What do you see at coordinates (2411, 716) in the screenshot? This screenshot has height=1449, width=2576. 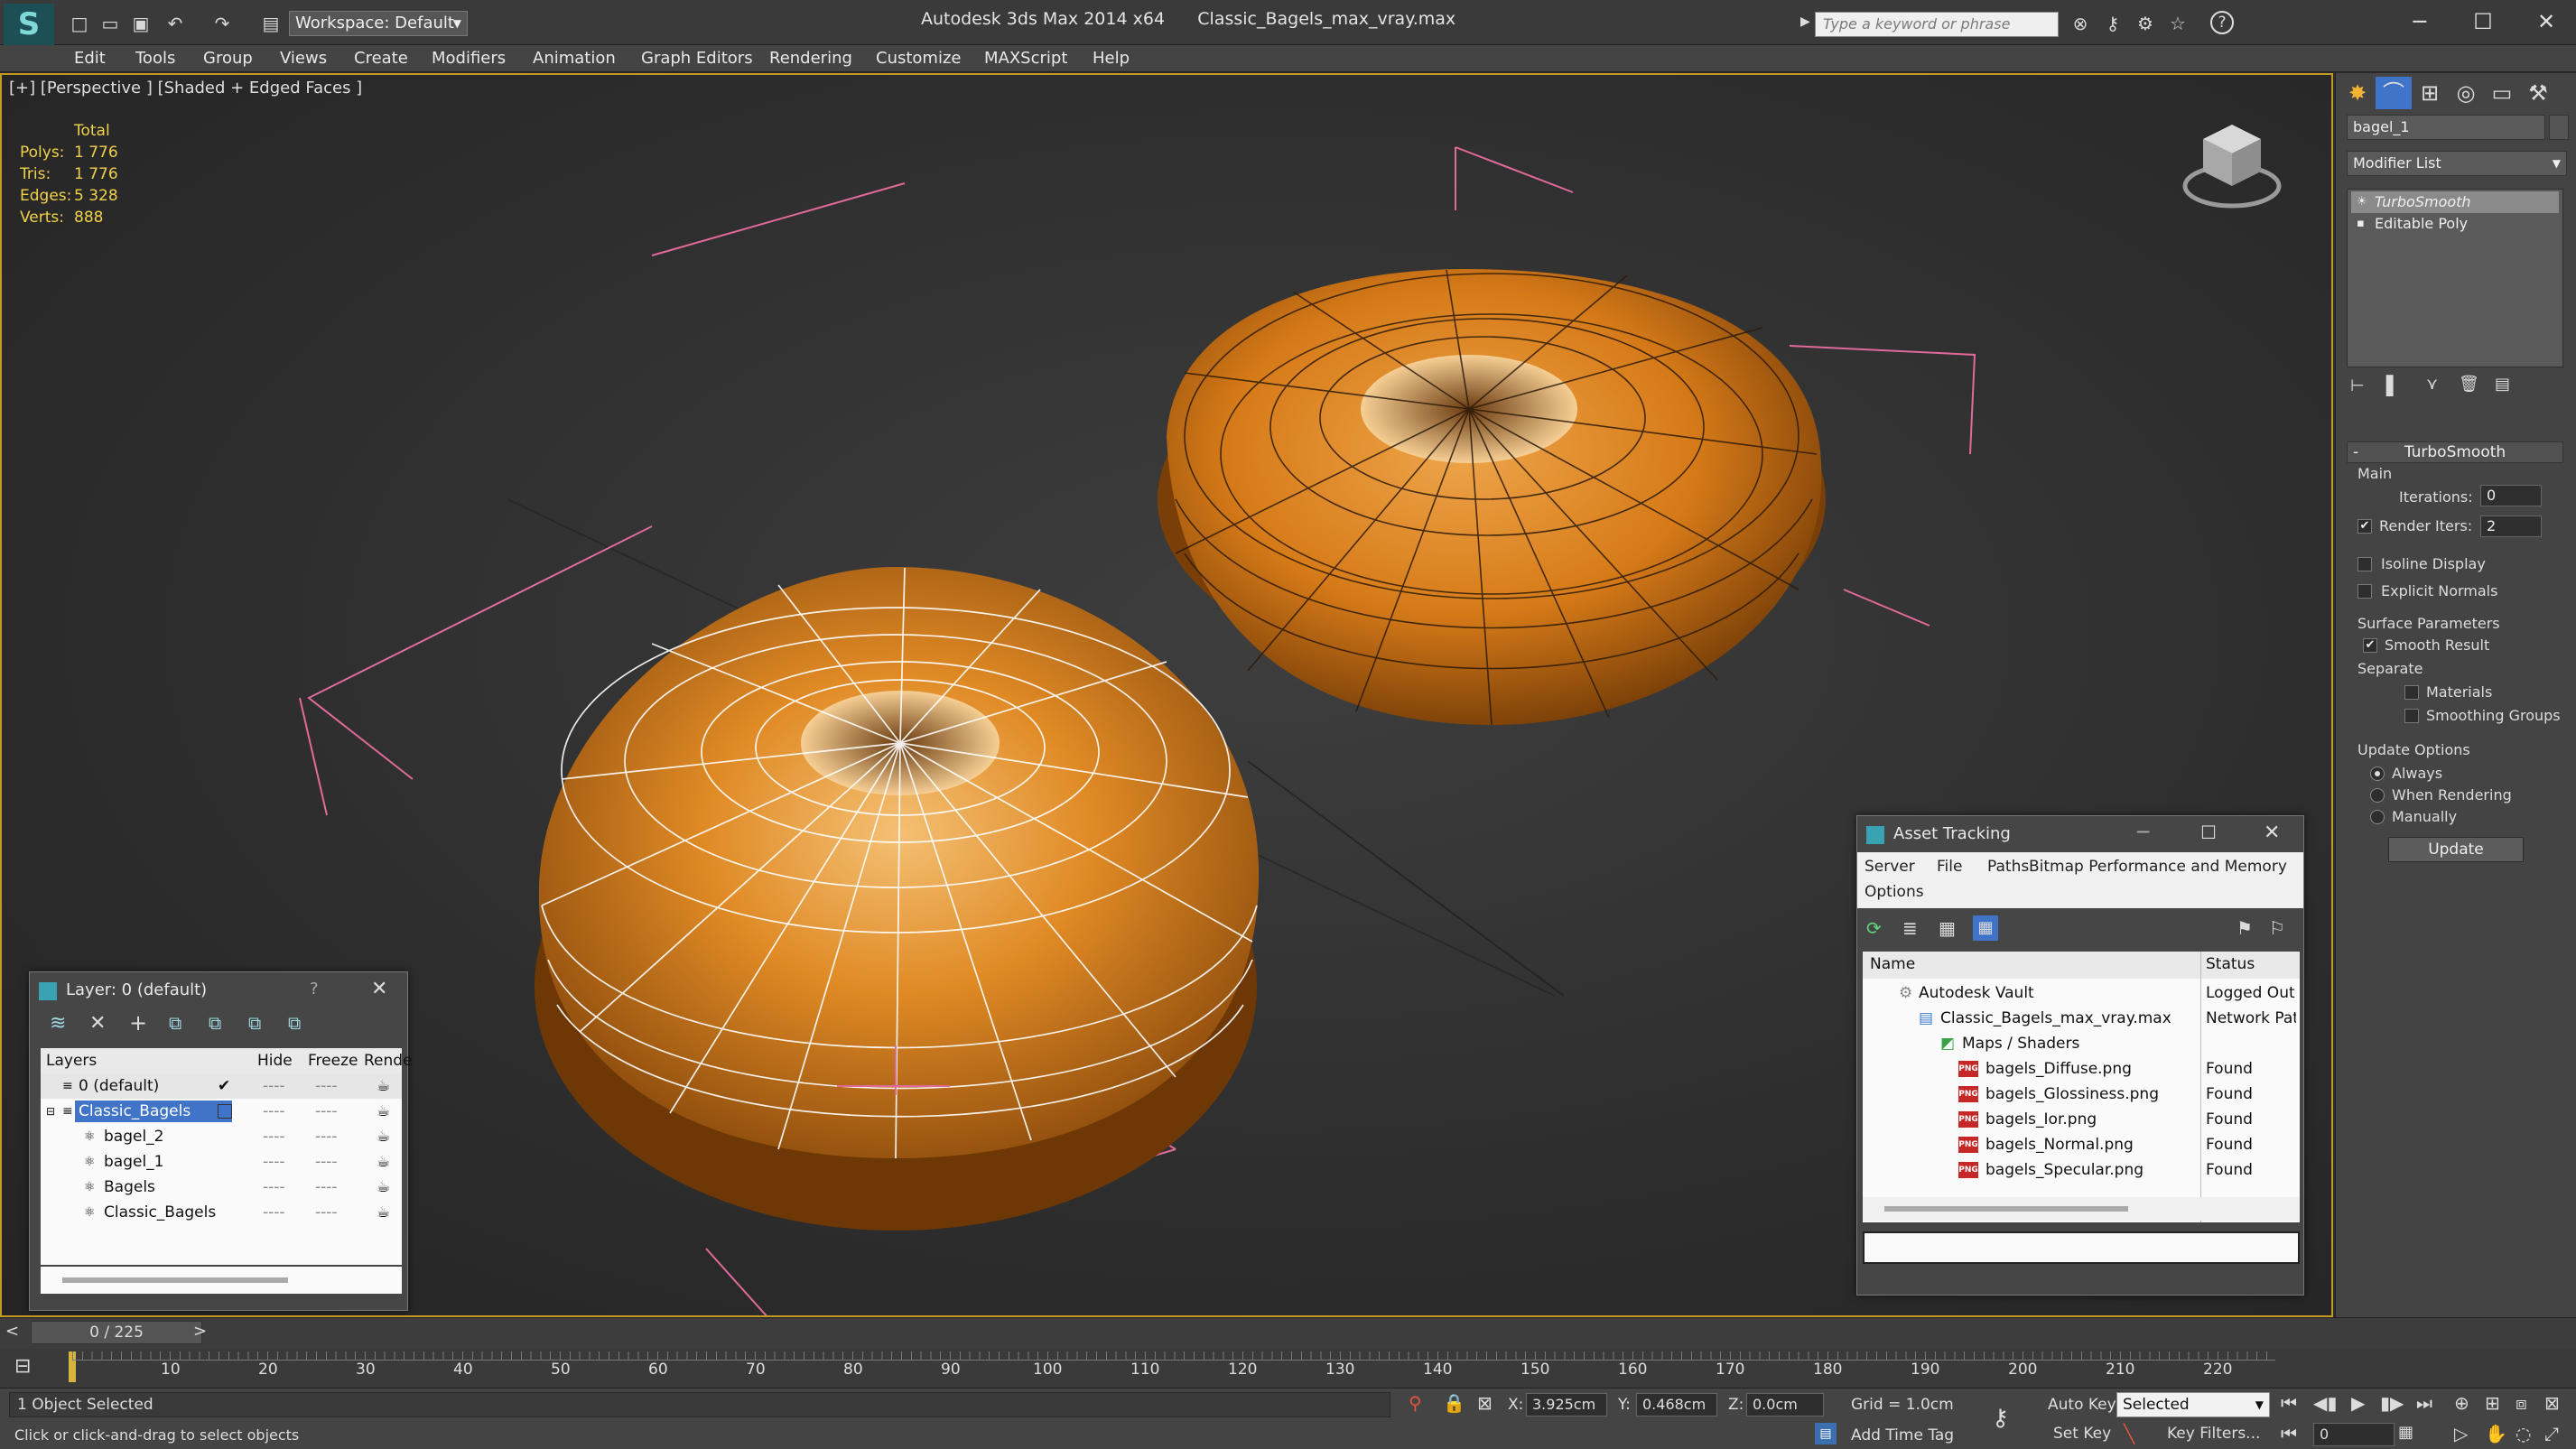 I see `smoothing-groups-checkbox` at bounding box center [2411, 716].